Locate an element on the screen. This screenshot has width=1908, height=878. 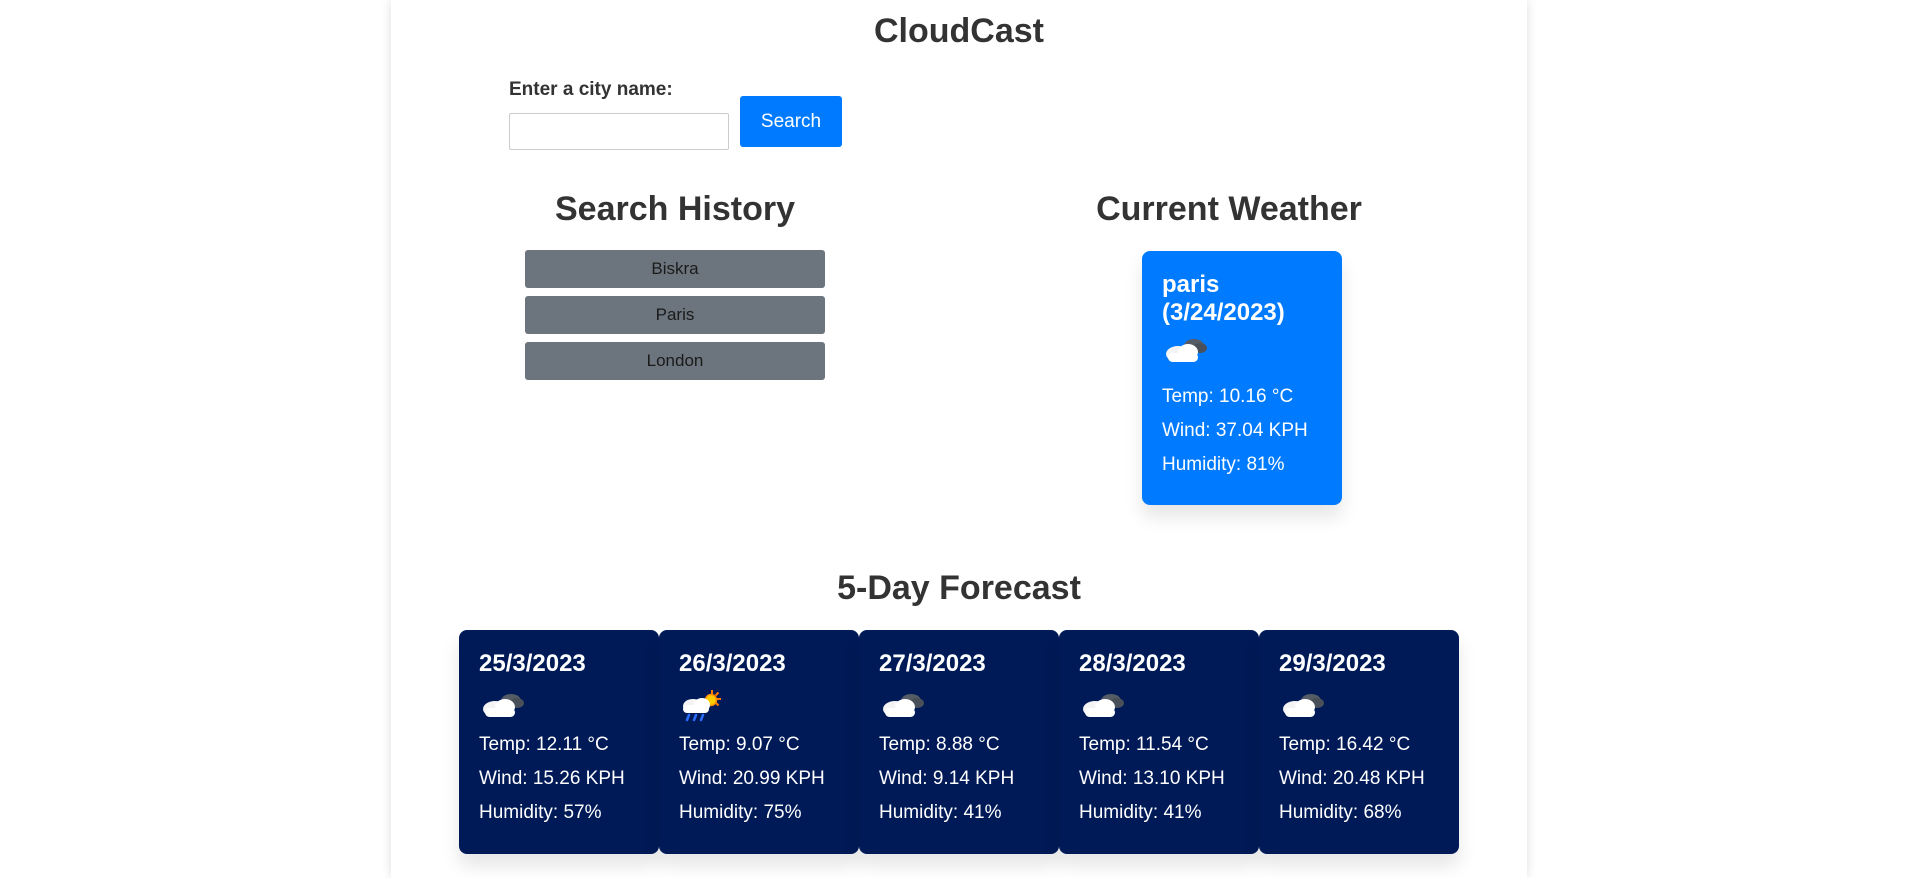
forecast-wind: Wind: 20.48 KPH is located at coordinates (1352, 778).